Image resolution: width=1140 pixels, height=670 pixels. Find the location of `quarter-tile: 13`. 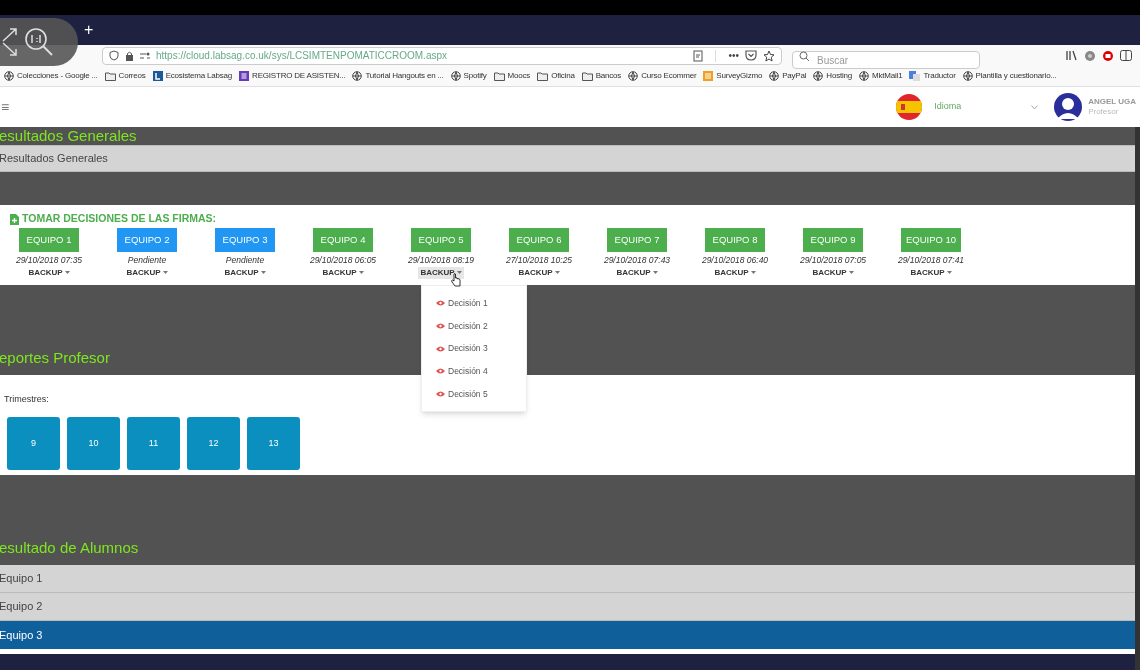

quarter-tile: 13 is located at coordinates (273, 443).